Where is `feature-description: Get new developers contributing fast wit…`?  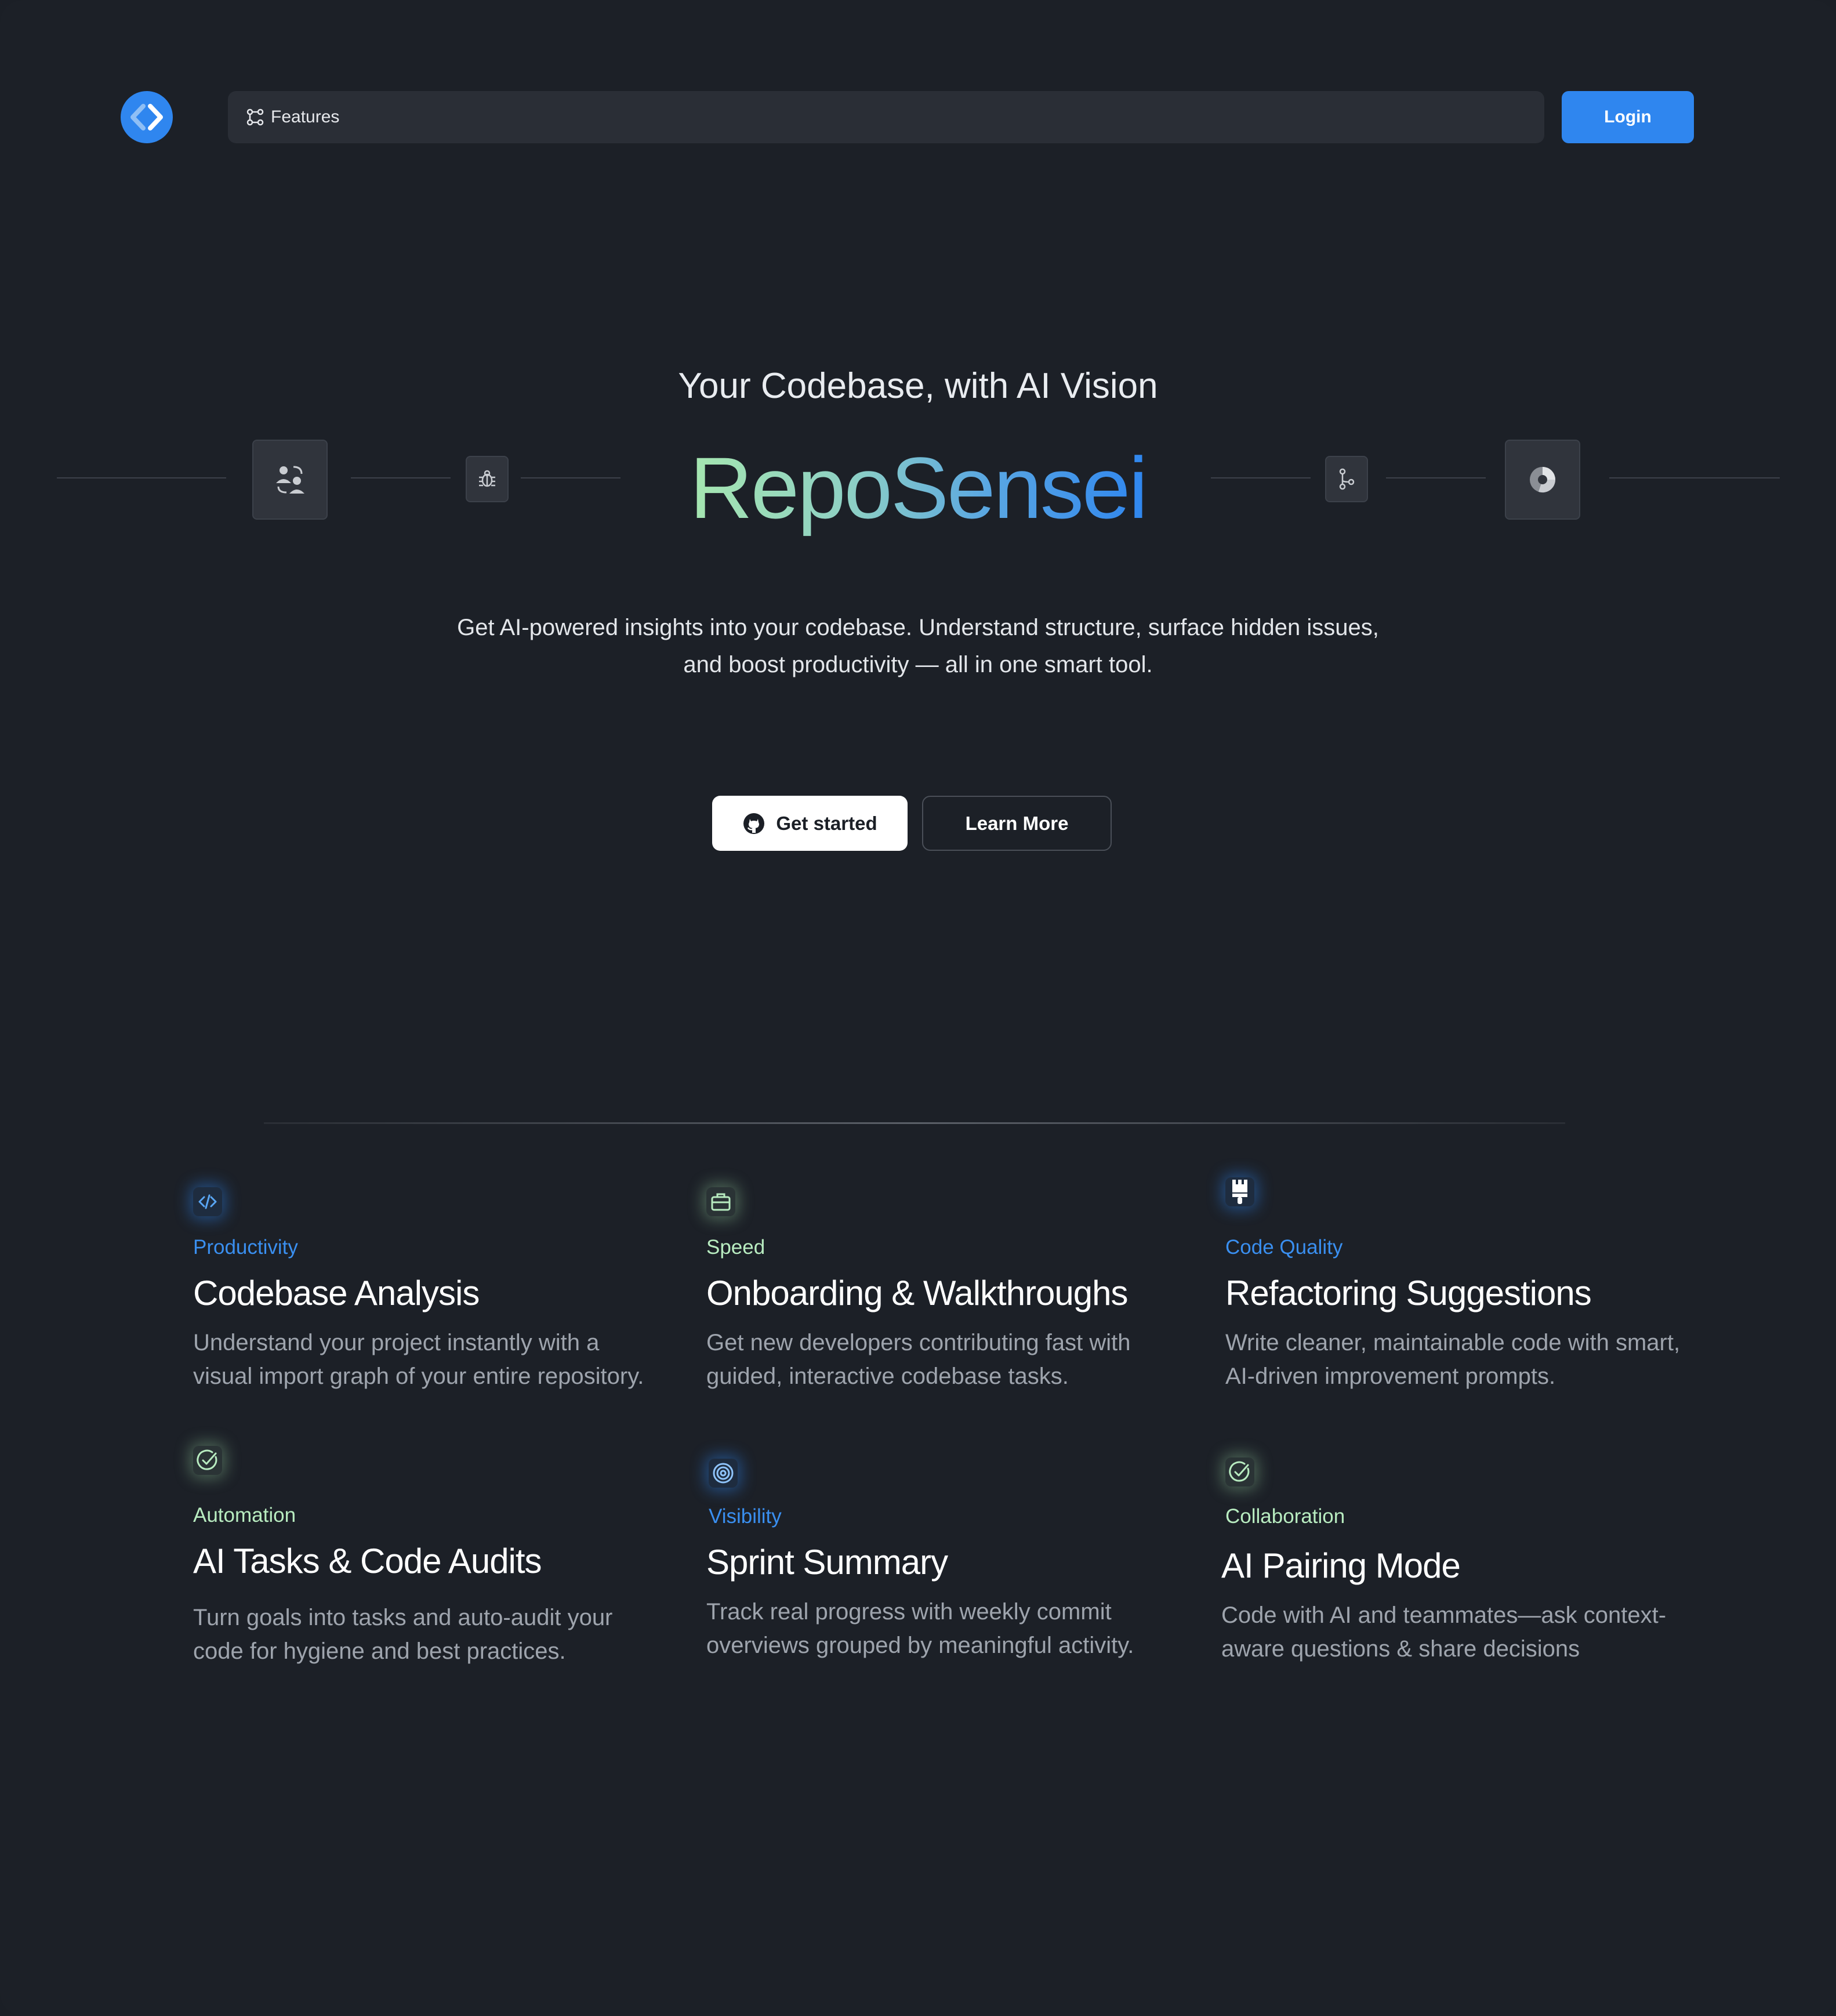 feature-description: Get new developers contributing fast wit… is located at coordinates (918, 1359).